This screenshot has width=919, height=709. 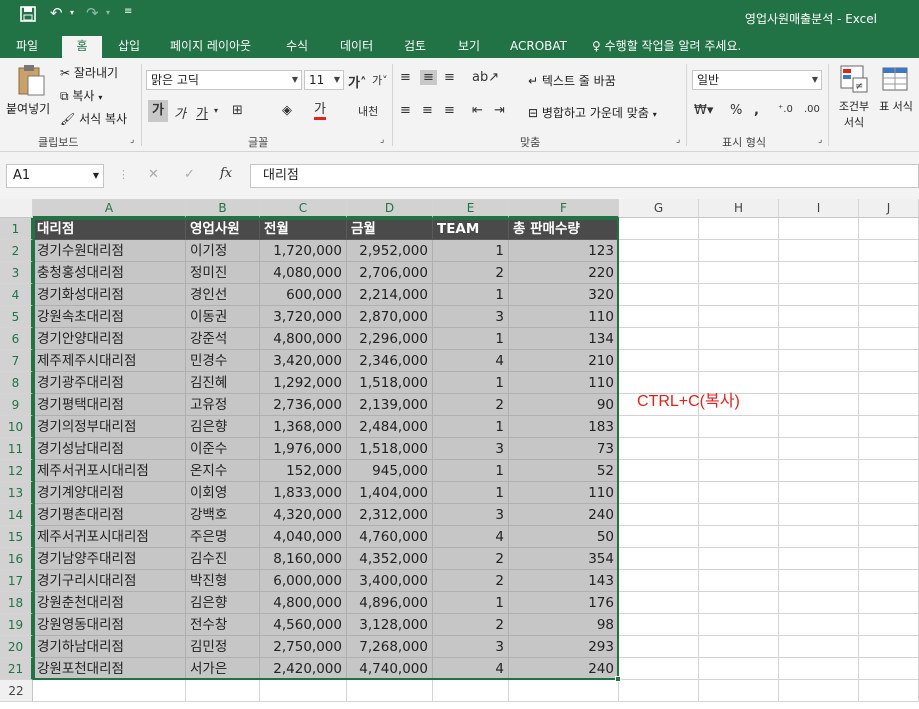 I want to click on data-cell: 143, so click(x=564, y=581).